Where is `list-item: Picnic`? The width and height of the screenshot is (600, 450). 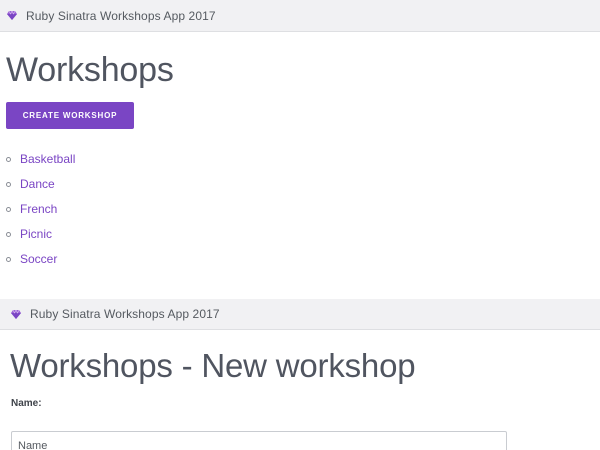 list-item: Picnic is located at coordinates (40, 233).